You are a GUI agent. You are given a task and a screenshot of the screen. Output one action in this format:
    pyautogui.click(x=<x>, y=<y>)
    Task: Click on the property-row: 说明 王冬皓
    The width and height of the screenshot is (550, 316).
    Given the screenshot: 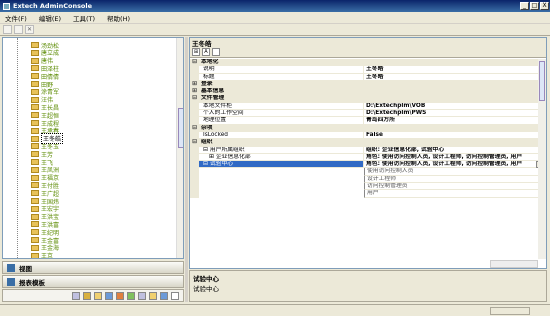 What is the action you would take?
    pyautogui.click(x=368, y=70)
    